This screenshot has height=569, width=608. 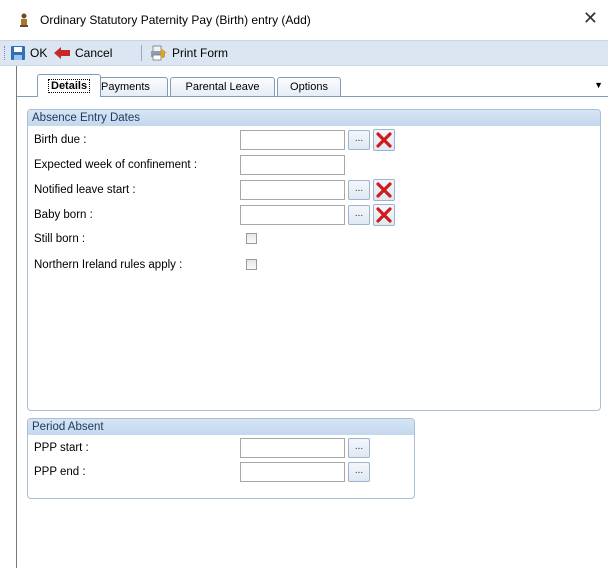 I want to click on birth-due-input, so click(x=292, y=140).